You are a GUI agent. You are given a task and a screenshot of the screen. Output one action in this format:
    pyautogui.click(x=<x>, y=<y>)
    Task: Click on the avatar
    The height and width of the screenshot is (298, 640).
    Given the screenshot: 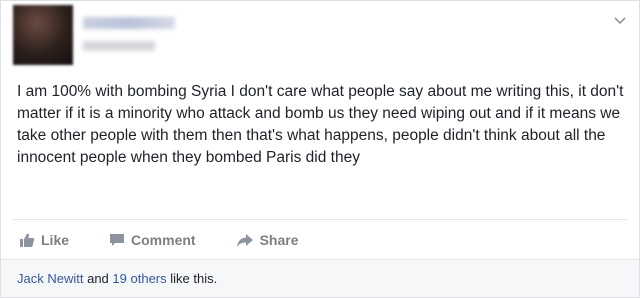 What is the action you would take?
    pyautogui.click(x=43, y=35)
    